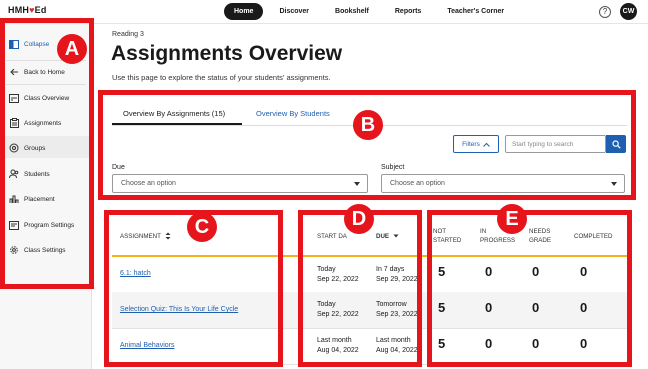  Describe the element at coordinates (202, 227) in the screenshot. I see `annotation-label-c: C` at that location.